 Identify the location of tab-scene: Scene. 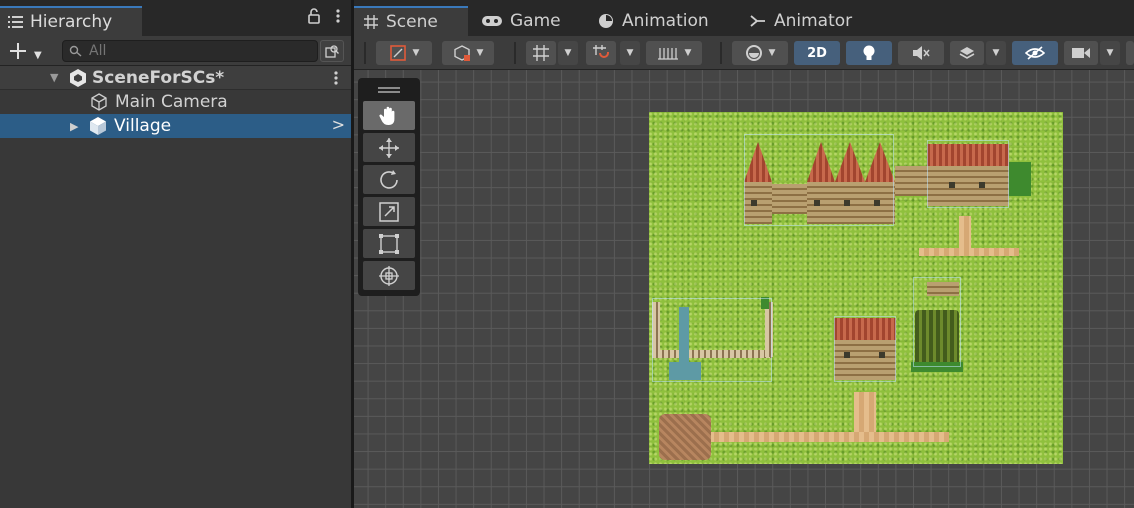
(411, 21).